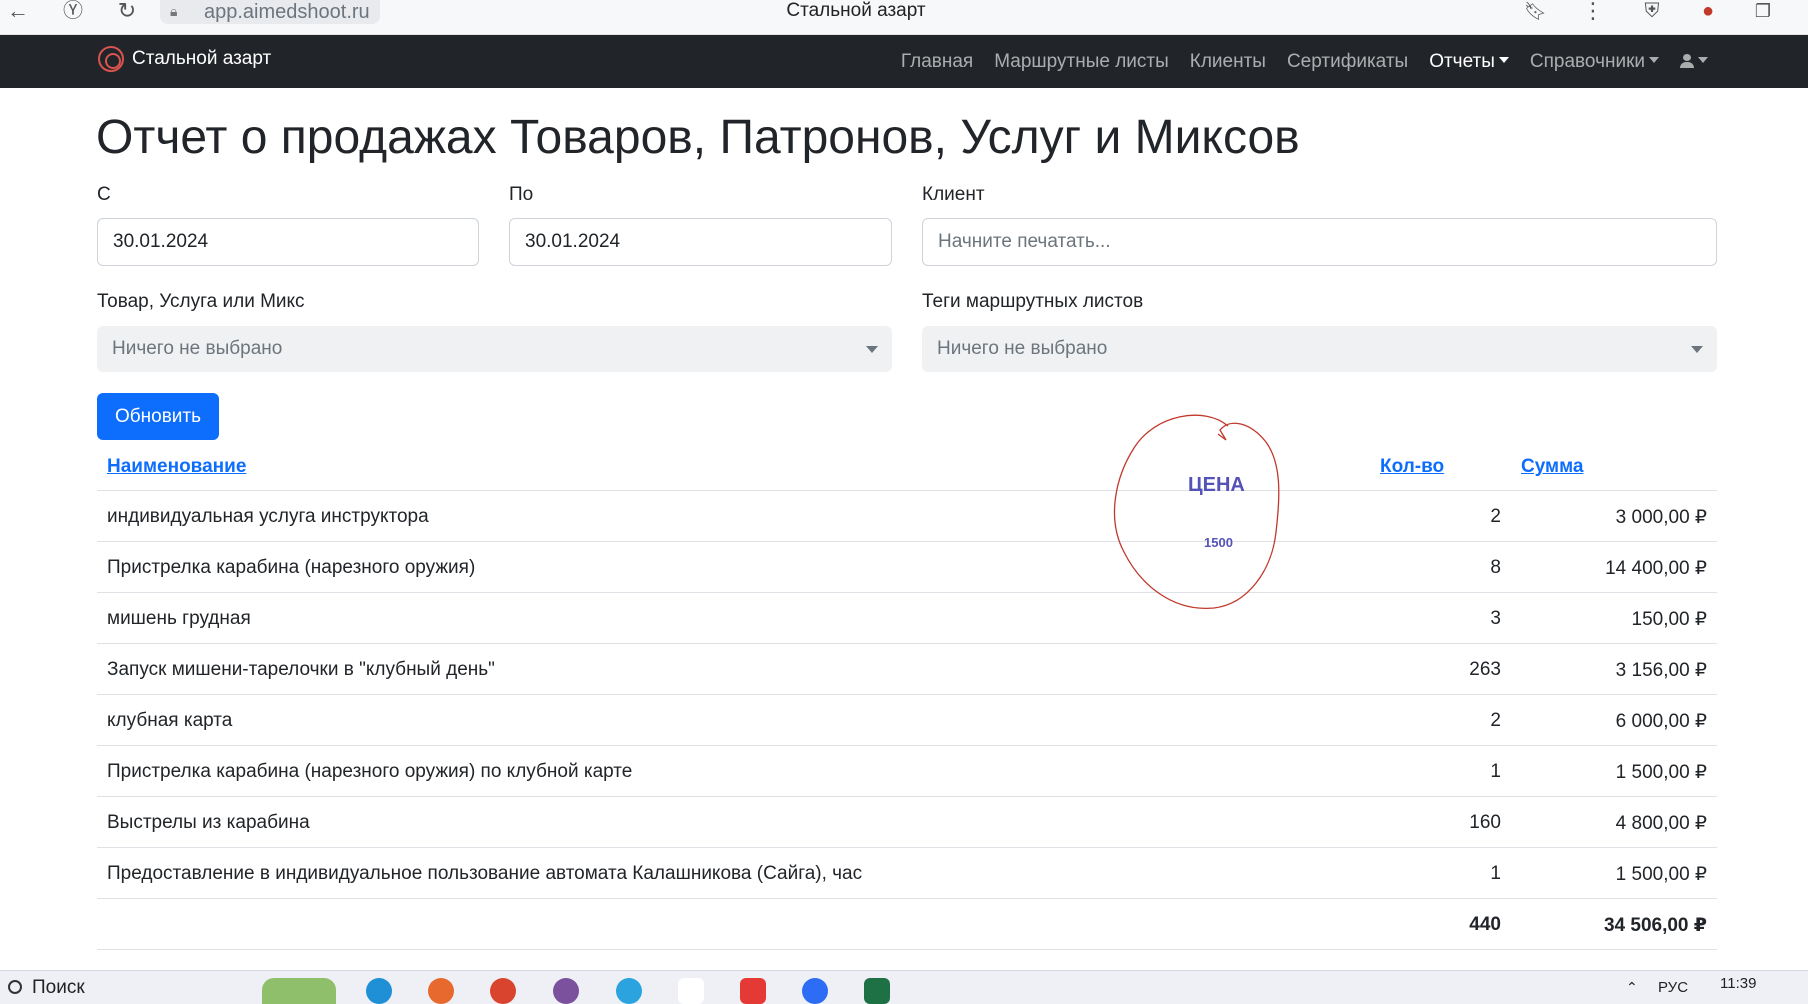 The image size is (1808, 1004). What do you see at coordinates (1587, 61) in the screenshot?
I see `nav-item-directories-label: Справочники` at bounding box center [1587, 61].